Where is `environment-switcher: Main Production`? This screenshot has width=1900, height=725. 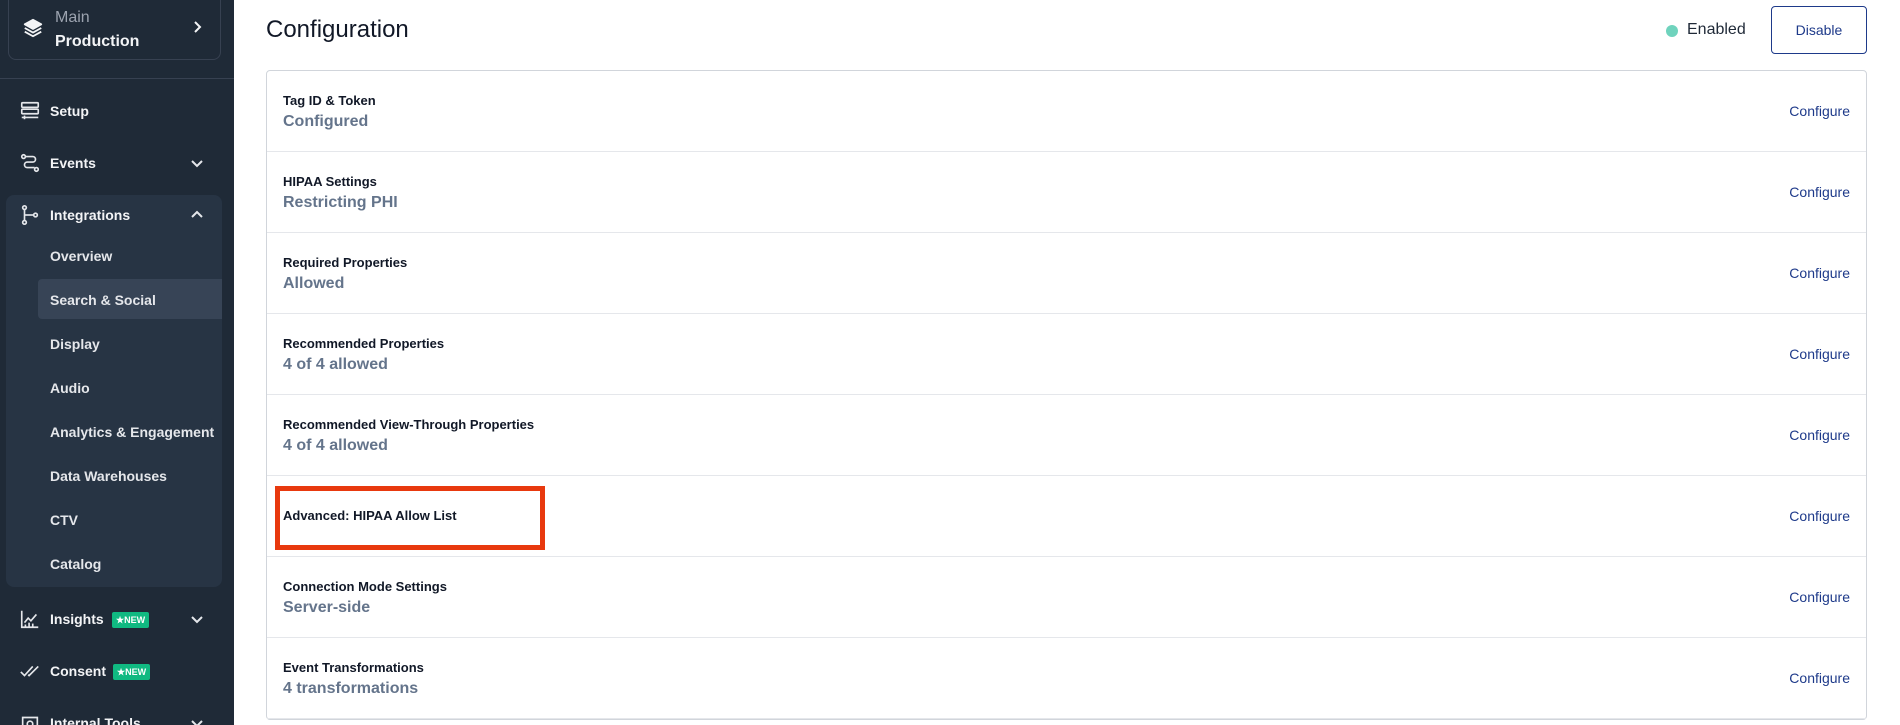
environment-switcher: Main Production is located at coordinates (114, 30).